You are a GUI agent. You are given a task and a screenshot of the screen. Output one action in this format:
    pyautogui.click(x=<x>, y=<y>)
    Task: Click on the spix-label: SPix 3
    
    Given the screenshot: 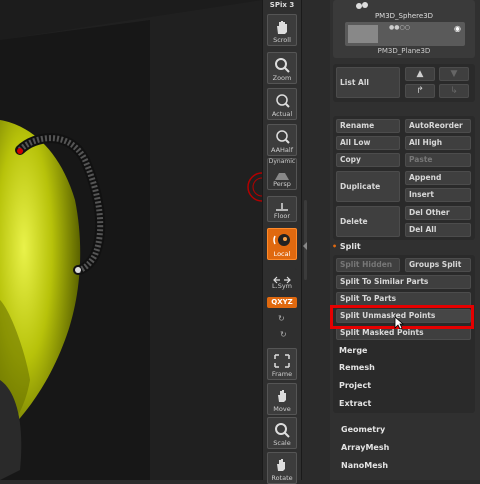 What is the action you would take?
    pyautogui.click(x=282, y=6)
    